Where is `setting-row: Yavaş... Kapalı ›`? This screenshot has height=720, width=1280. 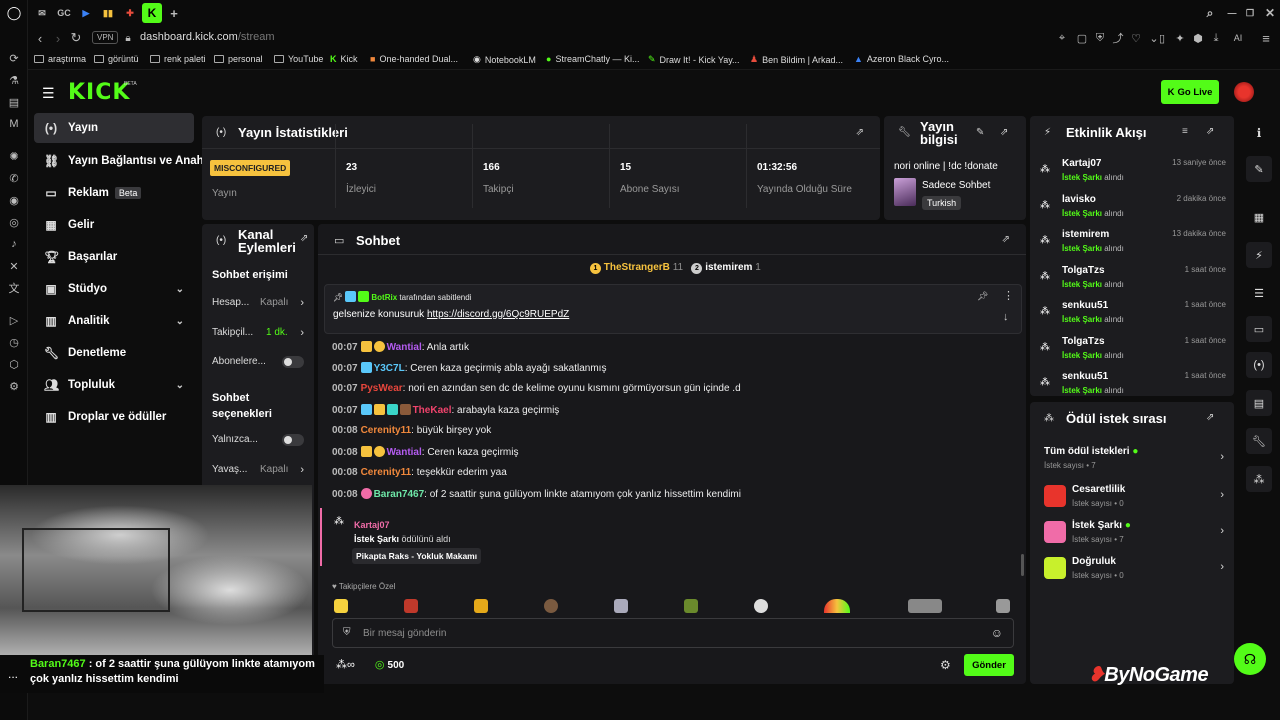 setting-row: Yavaş... Kapalı › is located at coordinates (262, 471).